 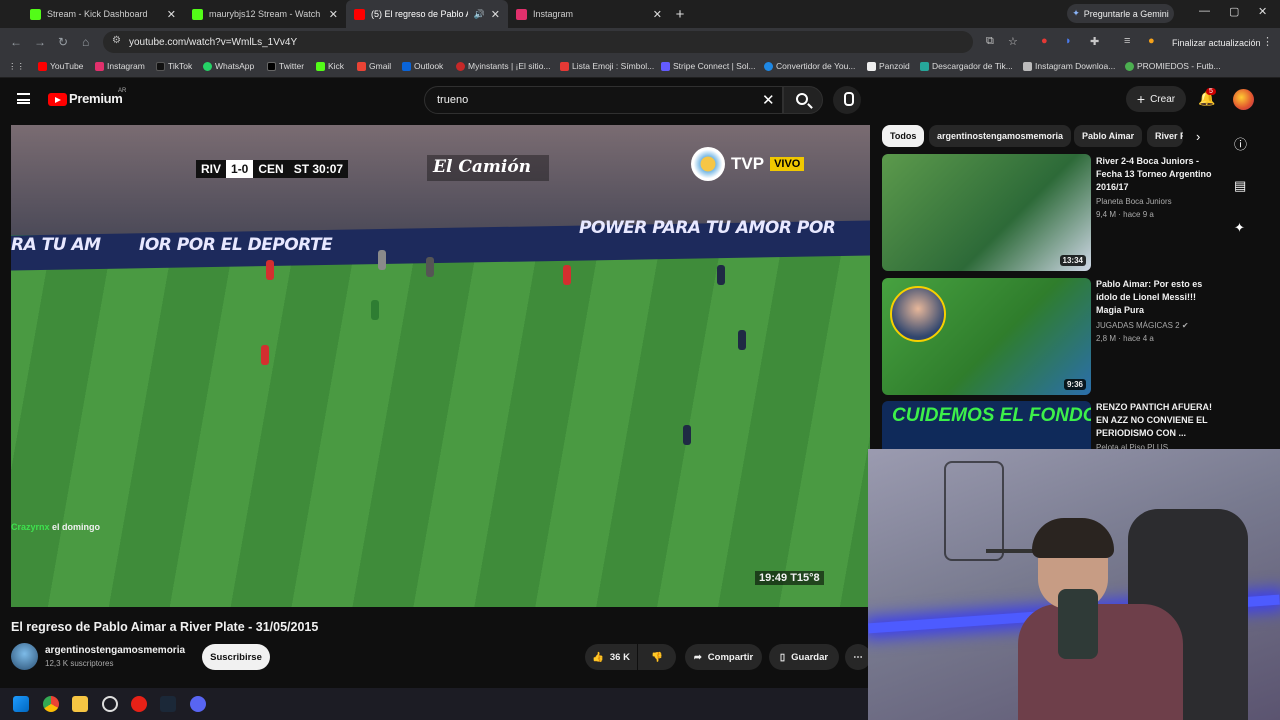 I want to click on bookmark-outlook: Outlook, so click(x=422, y=66).